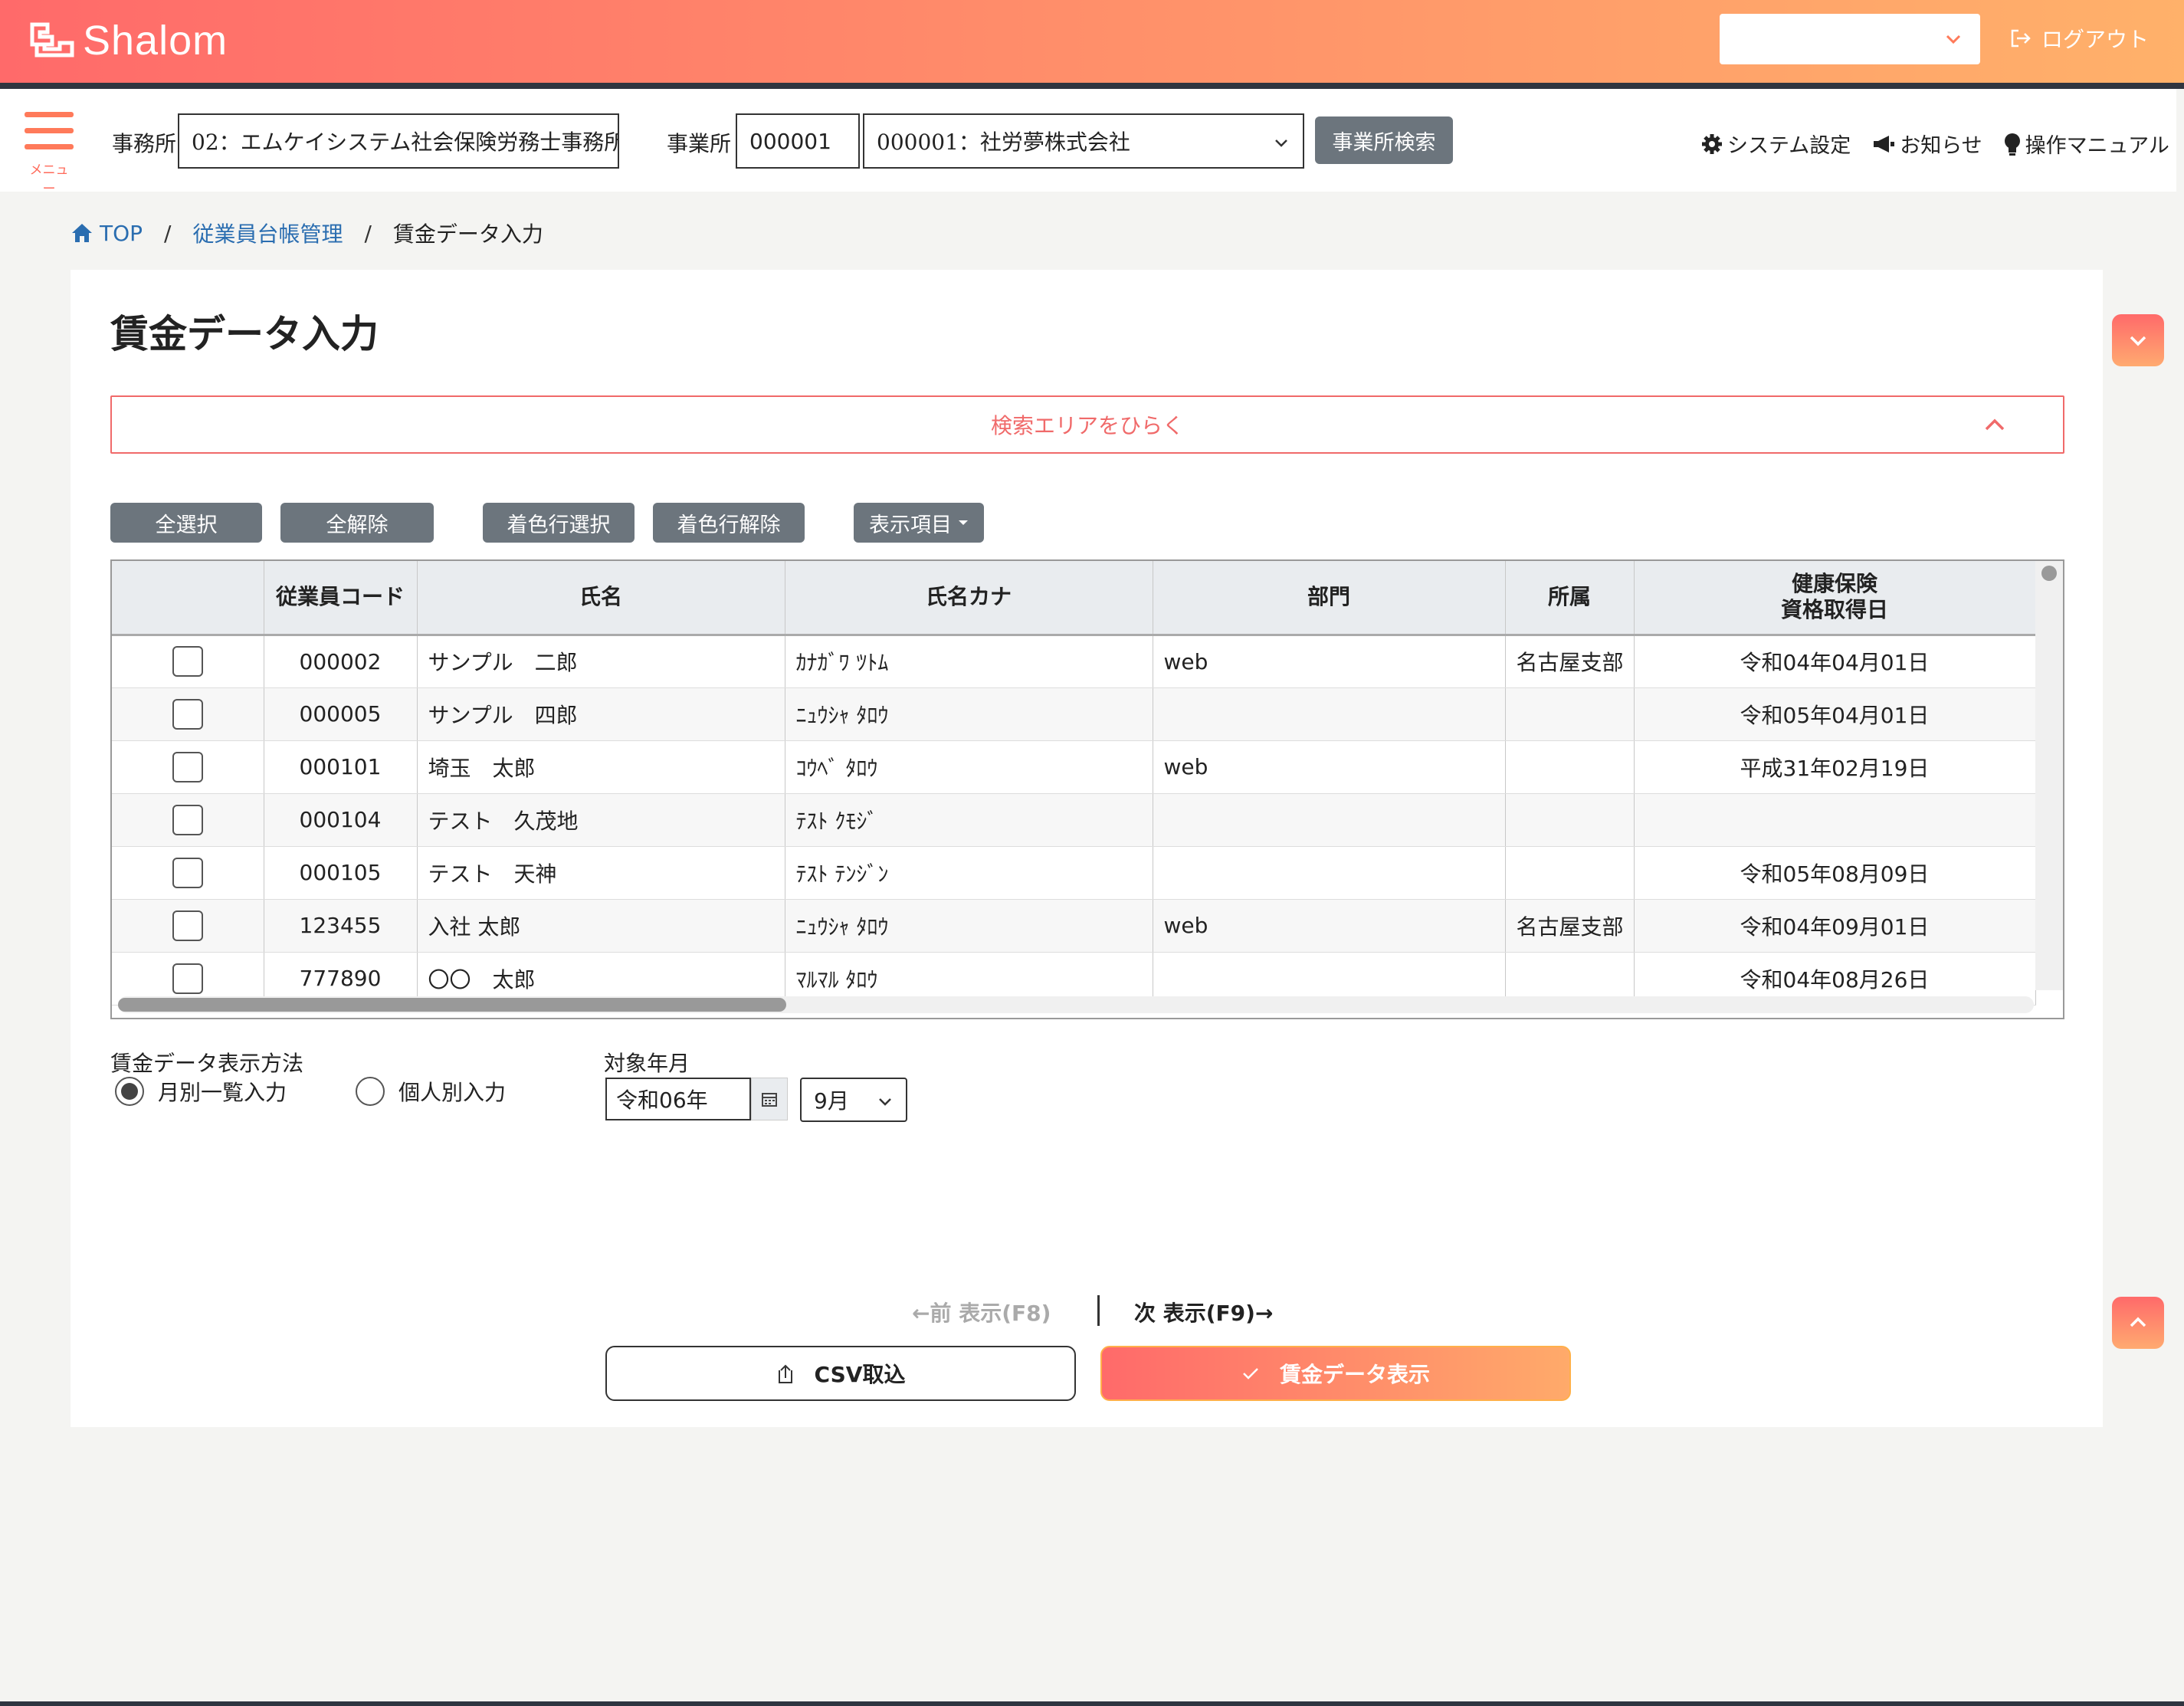 This screenshot has height=1706, width=2184. What do you see at coordinates (1835, 661) in the screenshot?
I see `cell-hi-date: 令和04年04月01日` at bounding box center [1835, 661].